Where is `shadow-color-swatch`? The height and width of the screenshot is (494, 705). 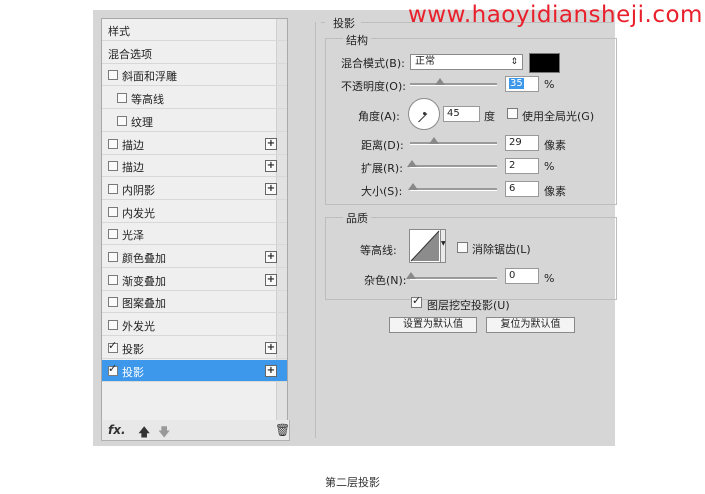
shadow-color-swatch is located at coordinates (544, 63).